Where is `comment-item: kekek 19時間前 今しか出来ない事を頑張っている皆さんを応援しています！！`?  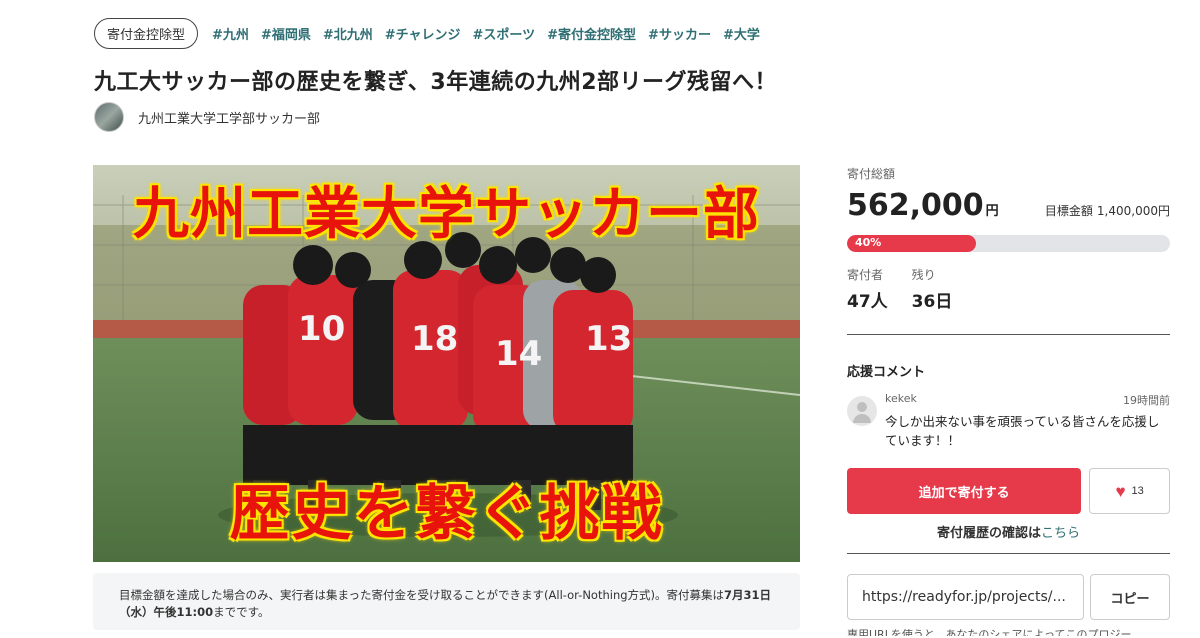
comment-item: kekek 19時間前 今しか出来ない事を頑張っている皆さんを応援しています！！ is located at coordinates (1008, 421).